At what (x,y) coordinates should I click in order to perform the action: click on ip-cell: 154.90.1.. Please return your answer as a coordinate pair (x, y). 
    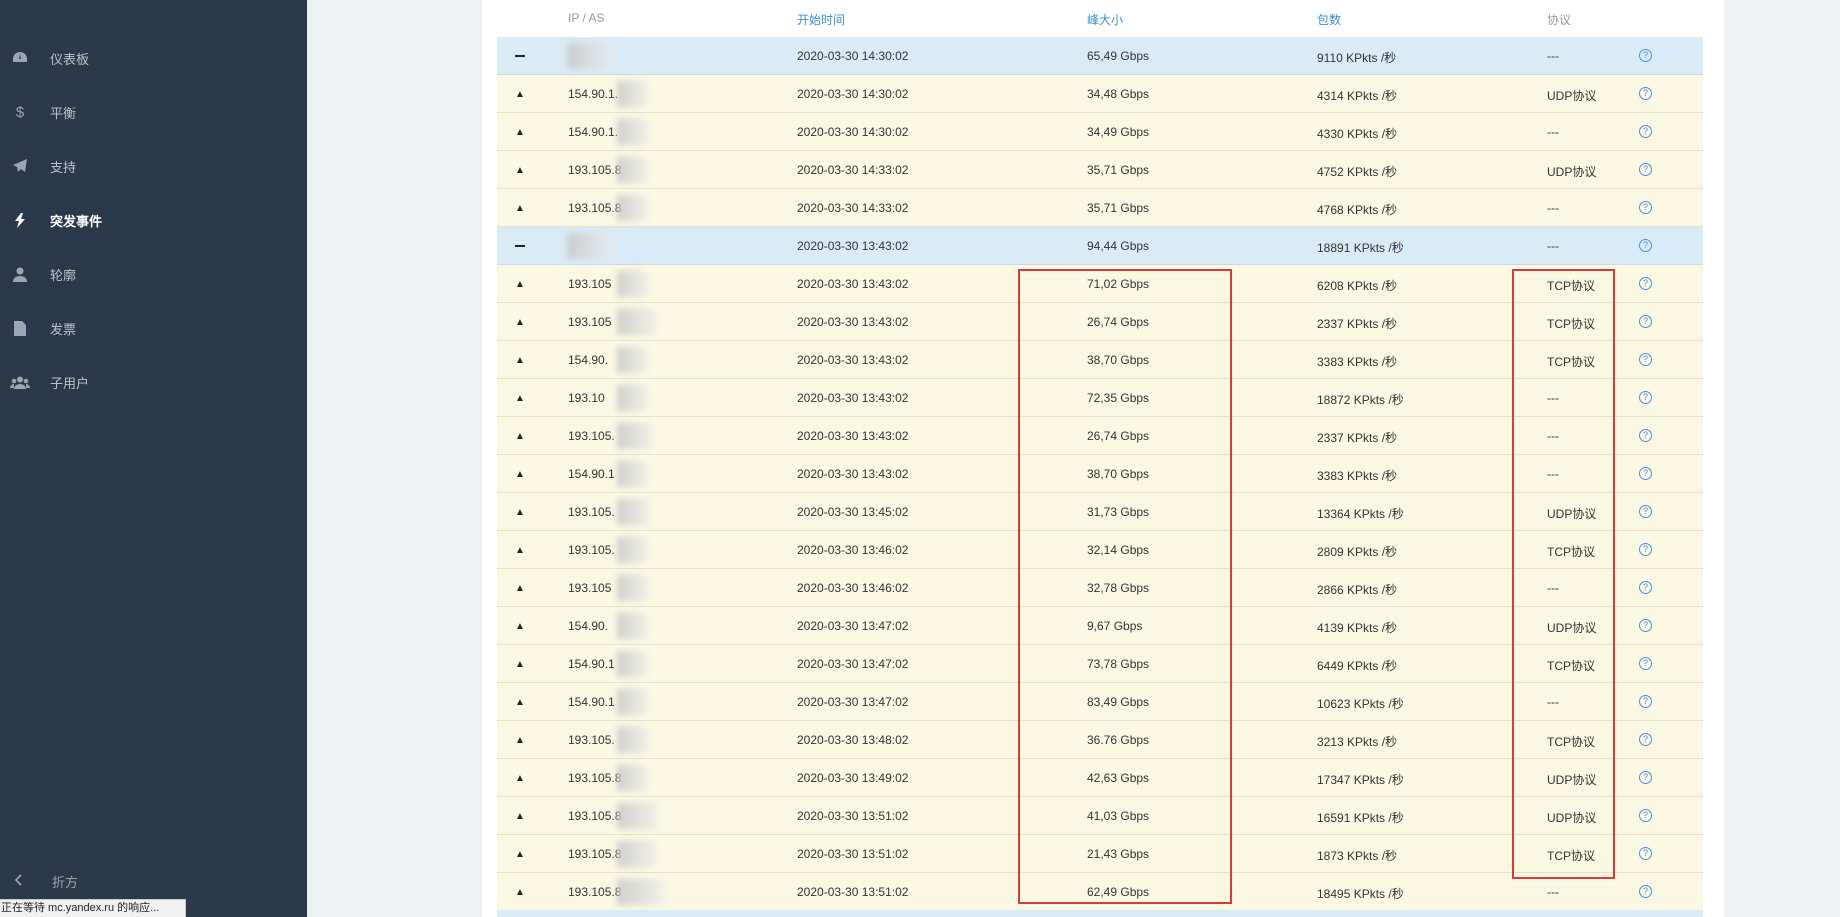
    Looking at the image, I should click on (593, 94).